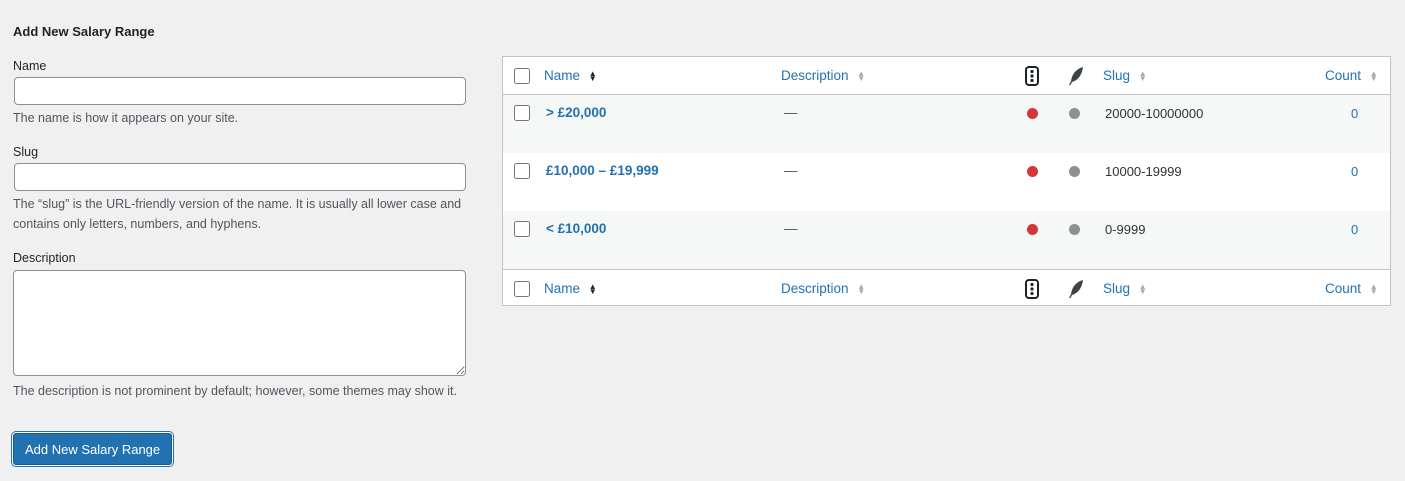 This screenshot has height=481, width=1405. Describe the element at coordinates (946, 288) in the screenshot. I see `table-footer: Name ▲ ▼ Description ▲ ▼ Slug ▲ ▼ Count ▲ ▼` at that location.